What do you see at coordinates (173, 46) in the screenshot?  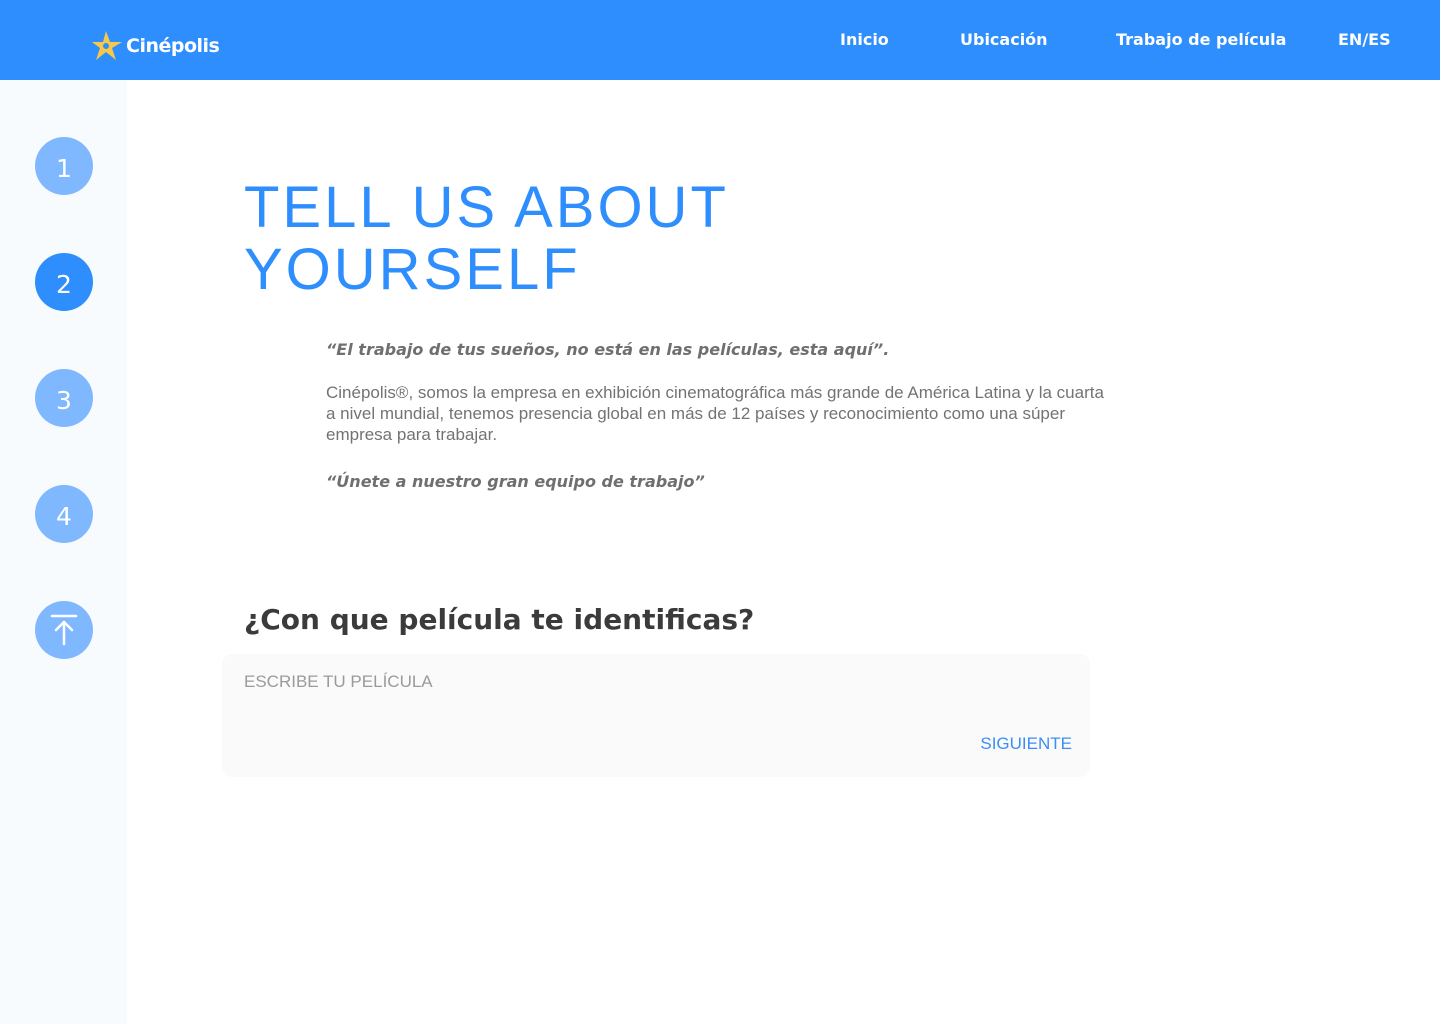 I see `logo-wordmark: Cinépolis` at bounding box center [173, 46].